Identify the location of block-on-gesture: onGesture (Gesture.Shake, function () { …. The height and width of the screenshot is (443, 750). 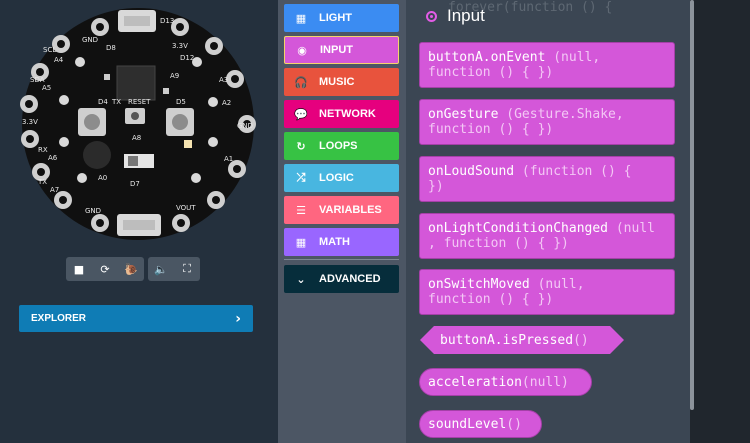
(547, 122).